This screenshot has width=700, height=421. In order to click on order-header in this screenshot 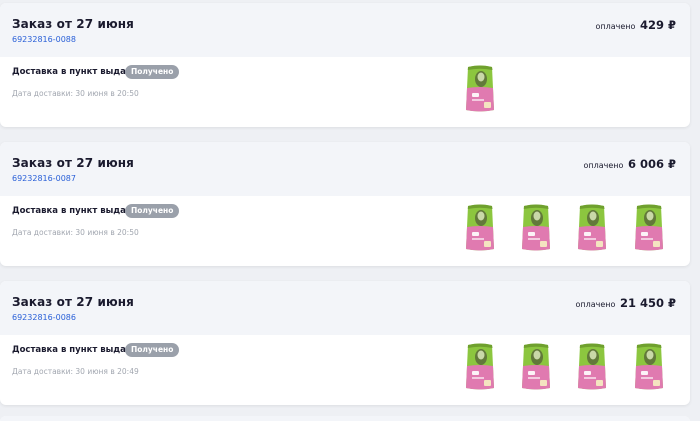, I will do `click(345, 418)`.